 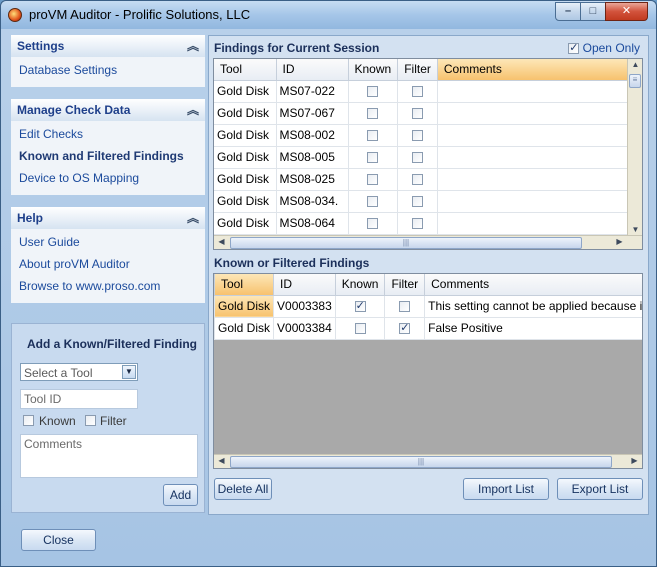 What do you see at coordinates (568, 11) in the screenshot?
I see `minimize-button: –` at bounding box center [568, 11].